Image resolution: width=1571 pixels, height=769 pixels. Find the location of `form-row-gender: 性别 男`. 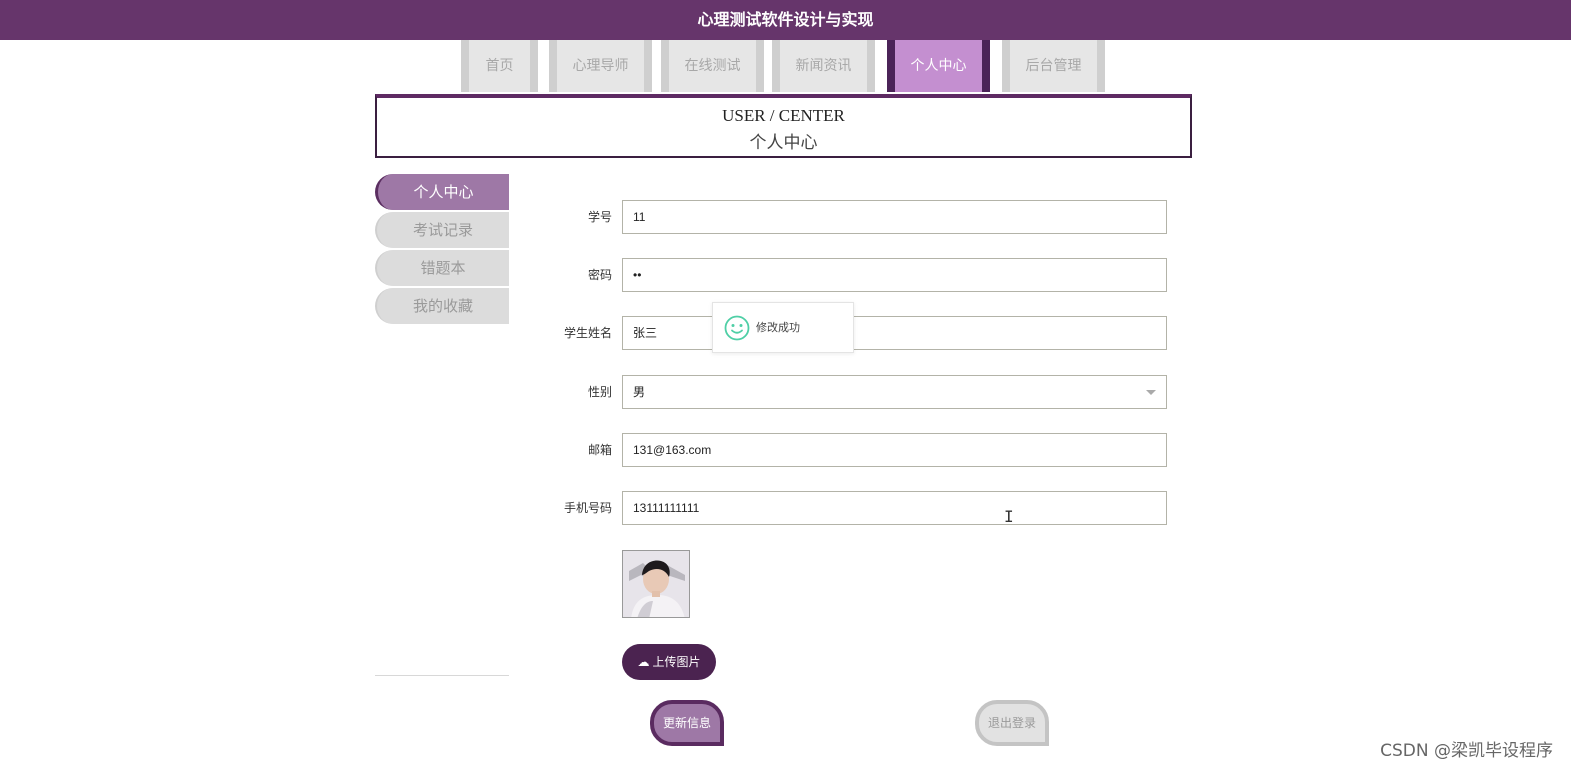

form-row-gender: 性别 男 is located at coordinates (855, 392).